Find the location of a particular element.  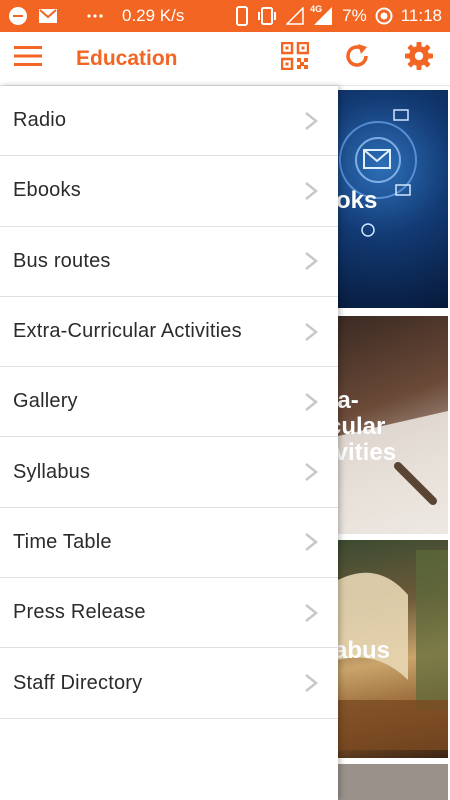

signal-empty-icon is located at coordinates (295, 16).